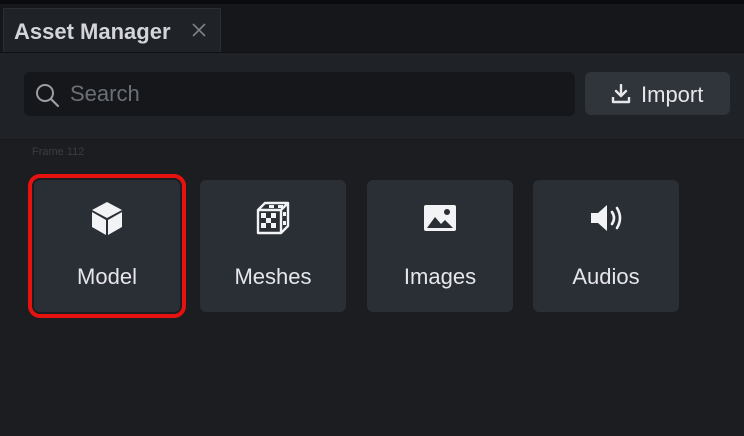 The width and height of the screenshot is (744, 436). What do you see at coordinates (606, 218) in the screenshot?
I see `volume-icon` at bounding box center [606, 218].